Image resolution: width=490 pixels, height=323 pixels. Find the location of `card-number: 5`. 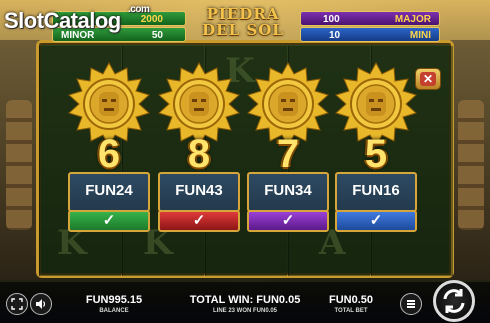

card-number: 5 is located at coordinates (376, 154).